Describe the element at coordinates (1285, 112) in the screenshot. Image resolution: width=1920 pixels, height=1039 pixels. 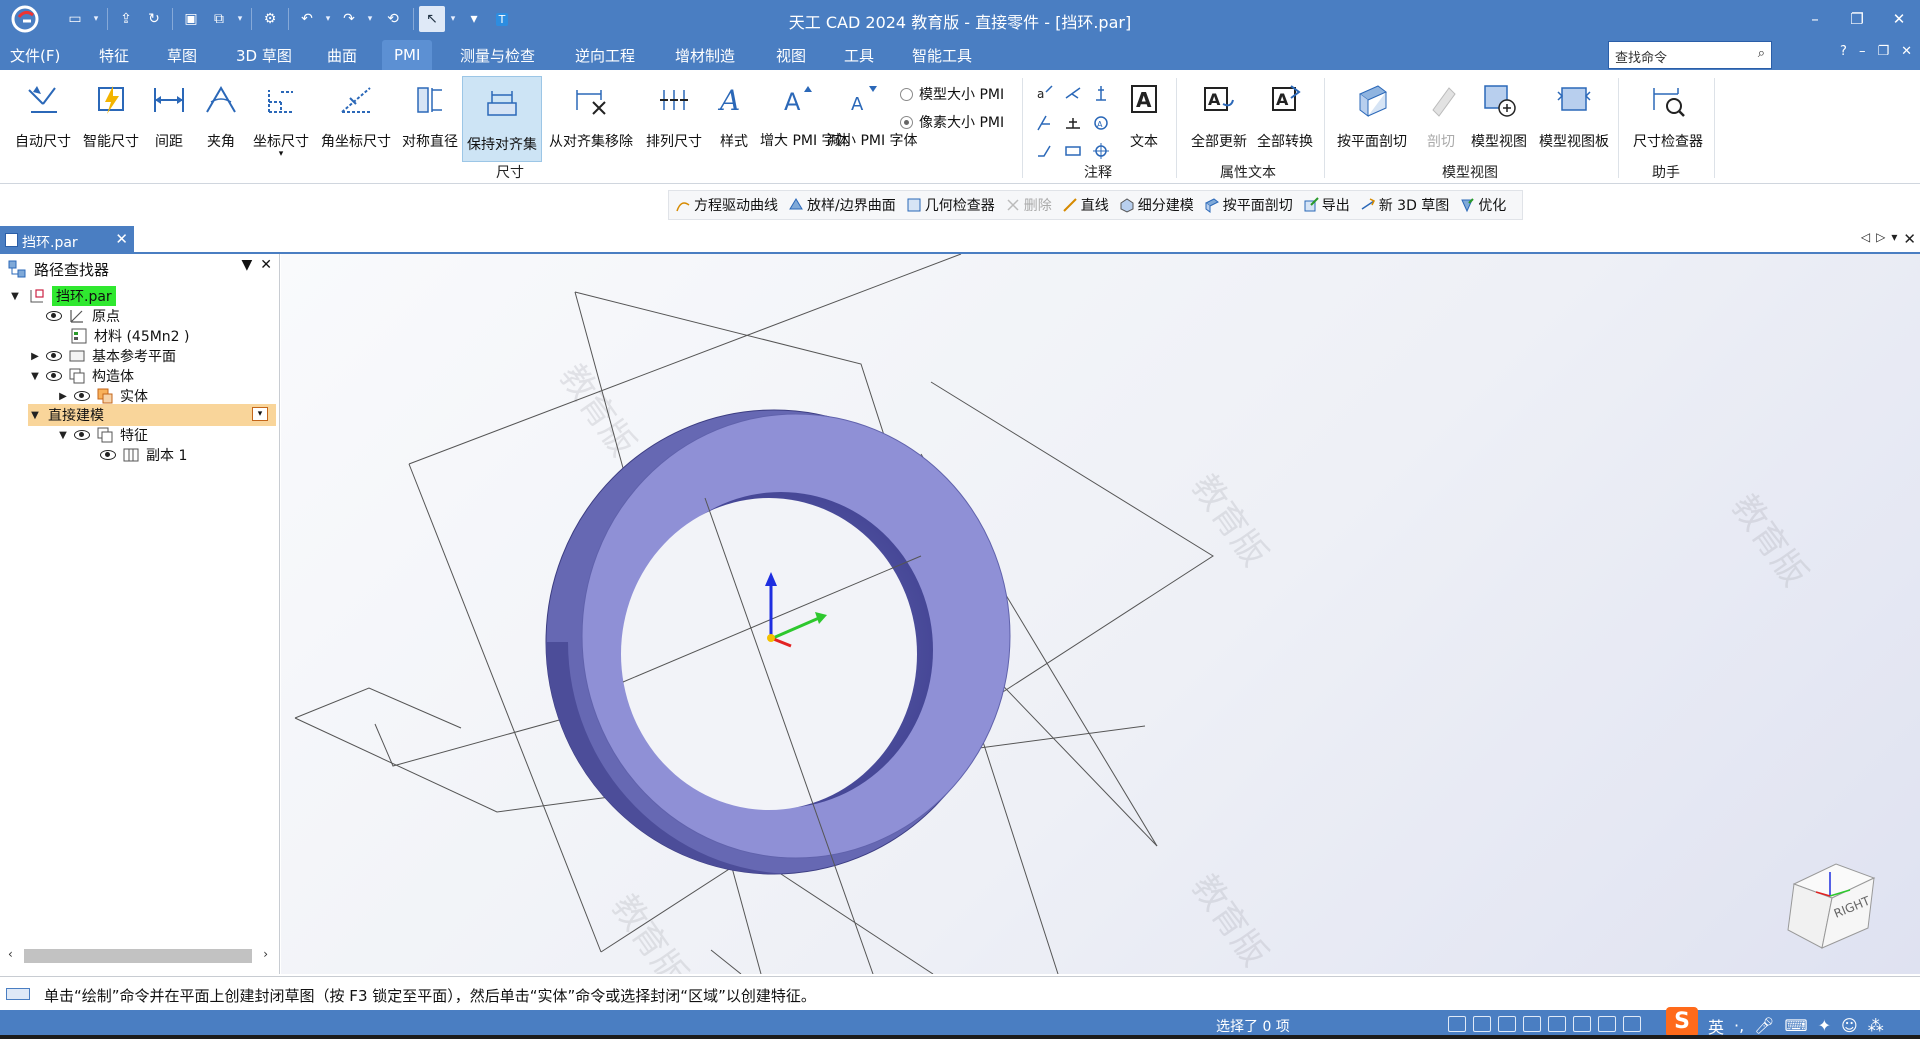
I see `convert-all-button: A 全部转换` at that location.